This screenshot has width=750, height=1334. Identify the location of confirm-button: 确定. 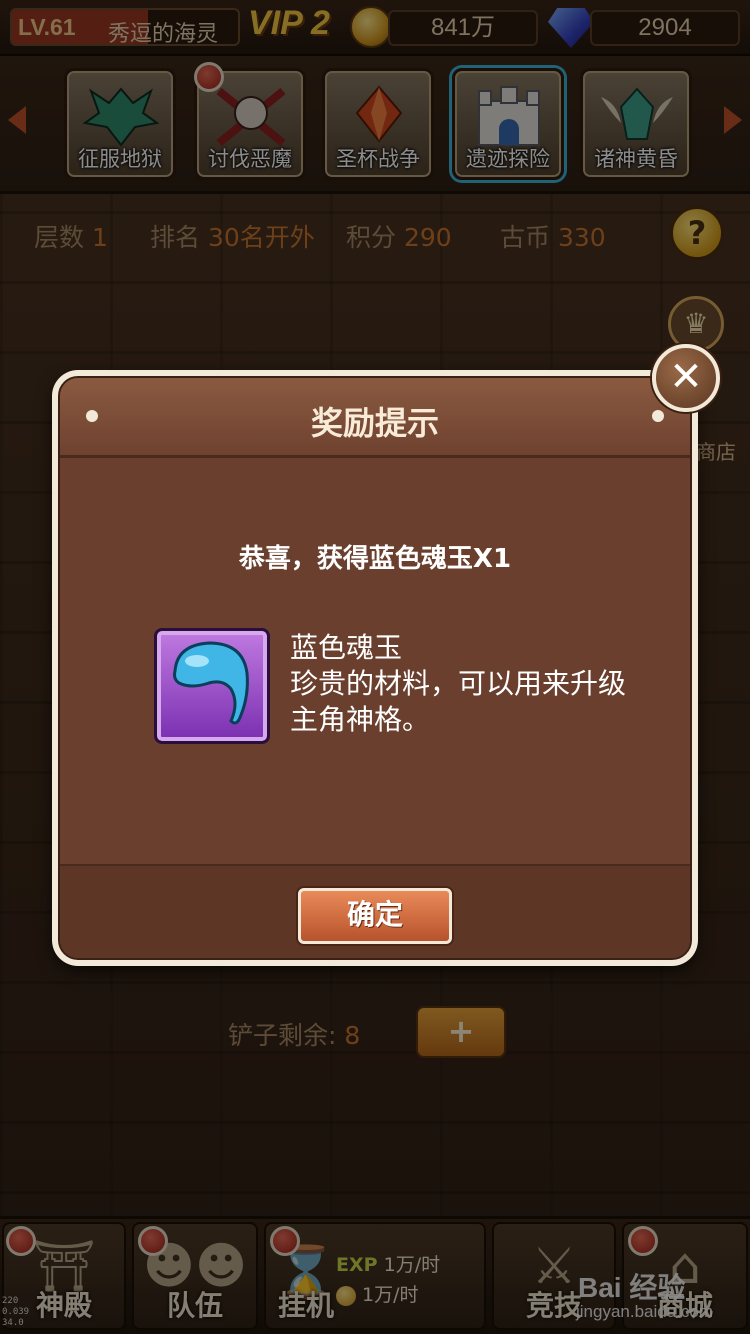
(375, 916).